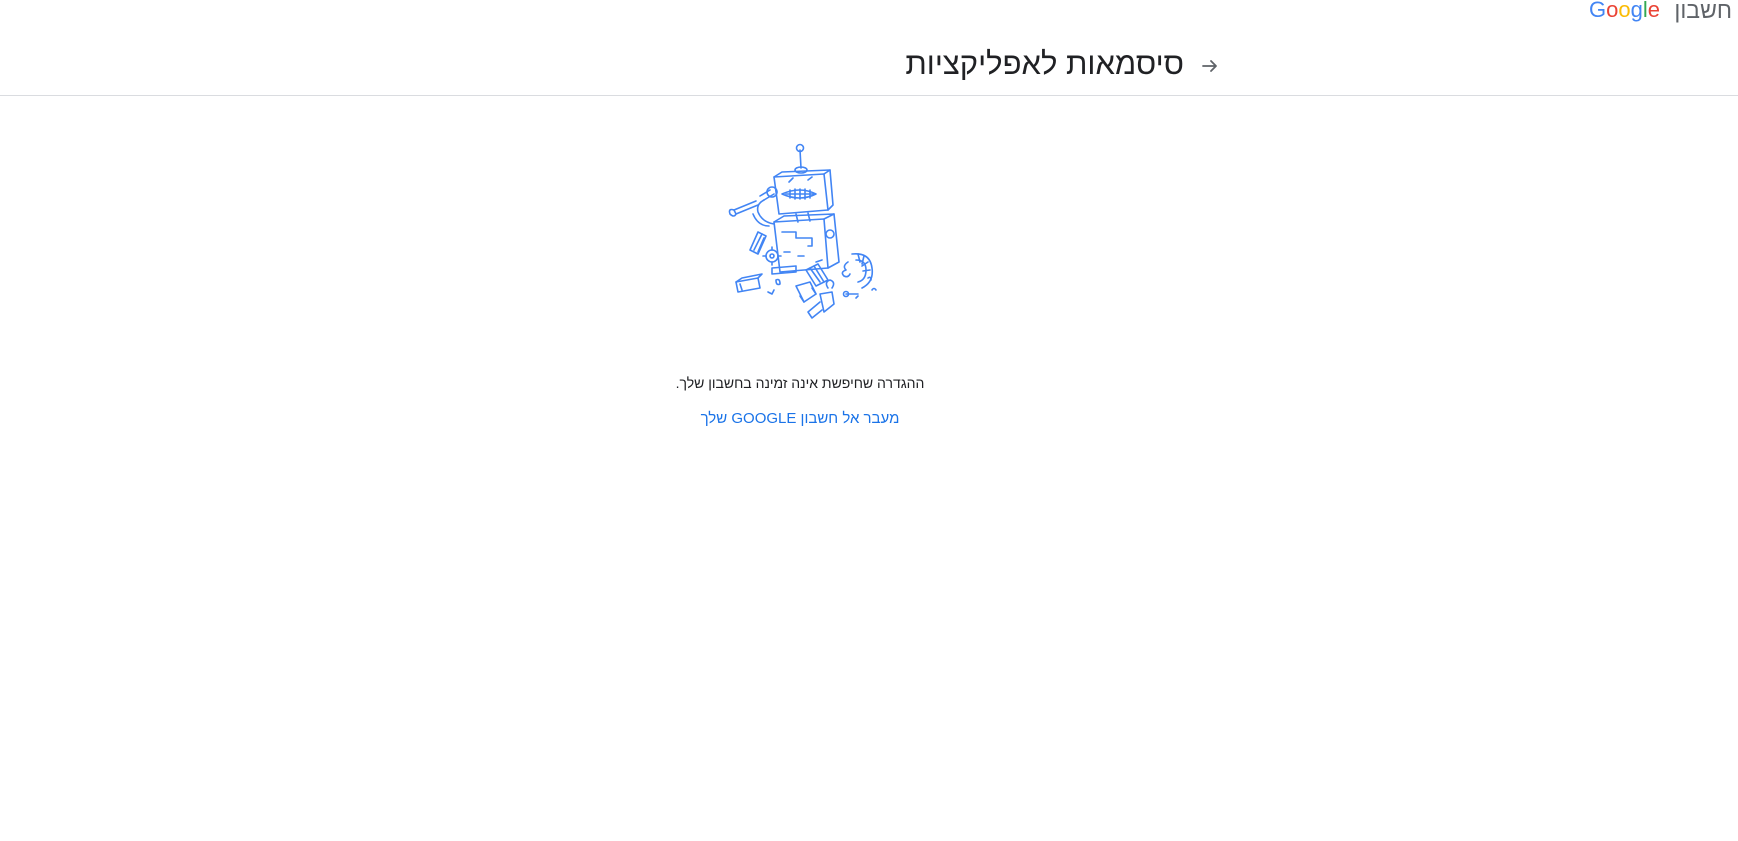 The width and height of the screenshot is (1738, 841). I want to click on svg-text: Google, so click(1624, 11).